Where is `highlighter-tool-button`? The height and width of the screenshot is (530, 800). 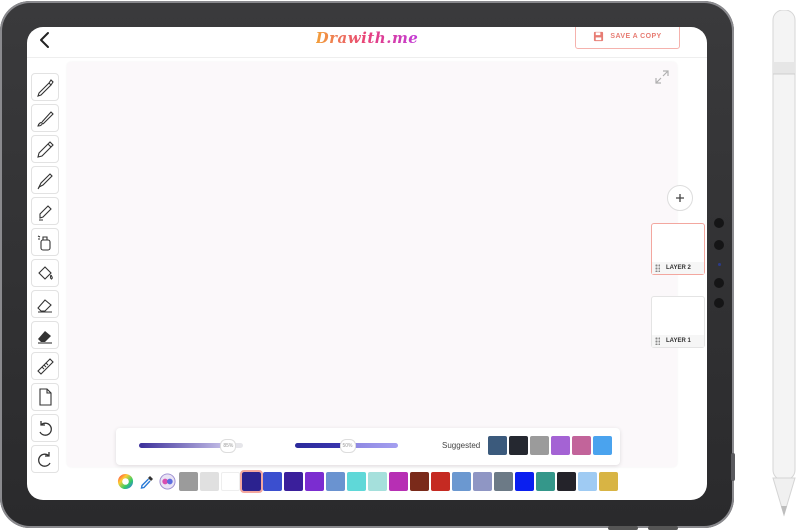
highlighter-tool-button is located at coordinates (45, 211).